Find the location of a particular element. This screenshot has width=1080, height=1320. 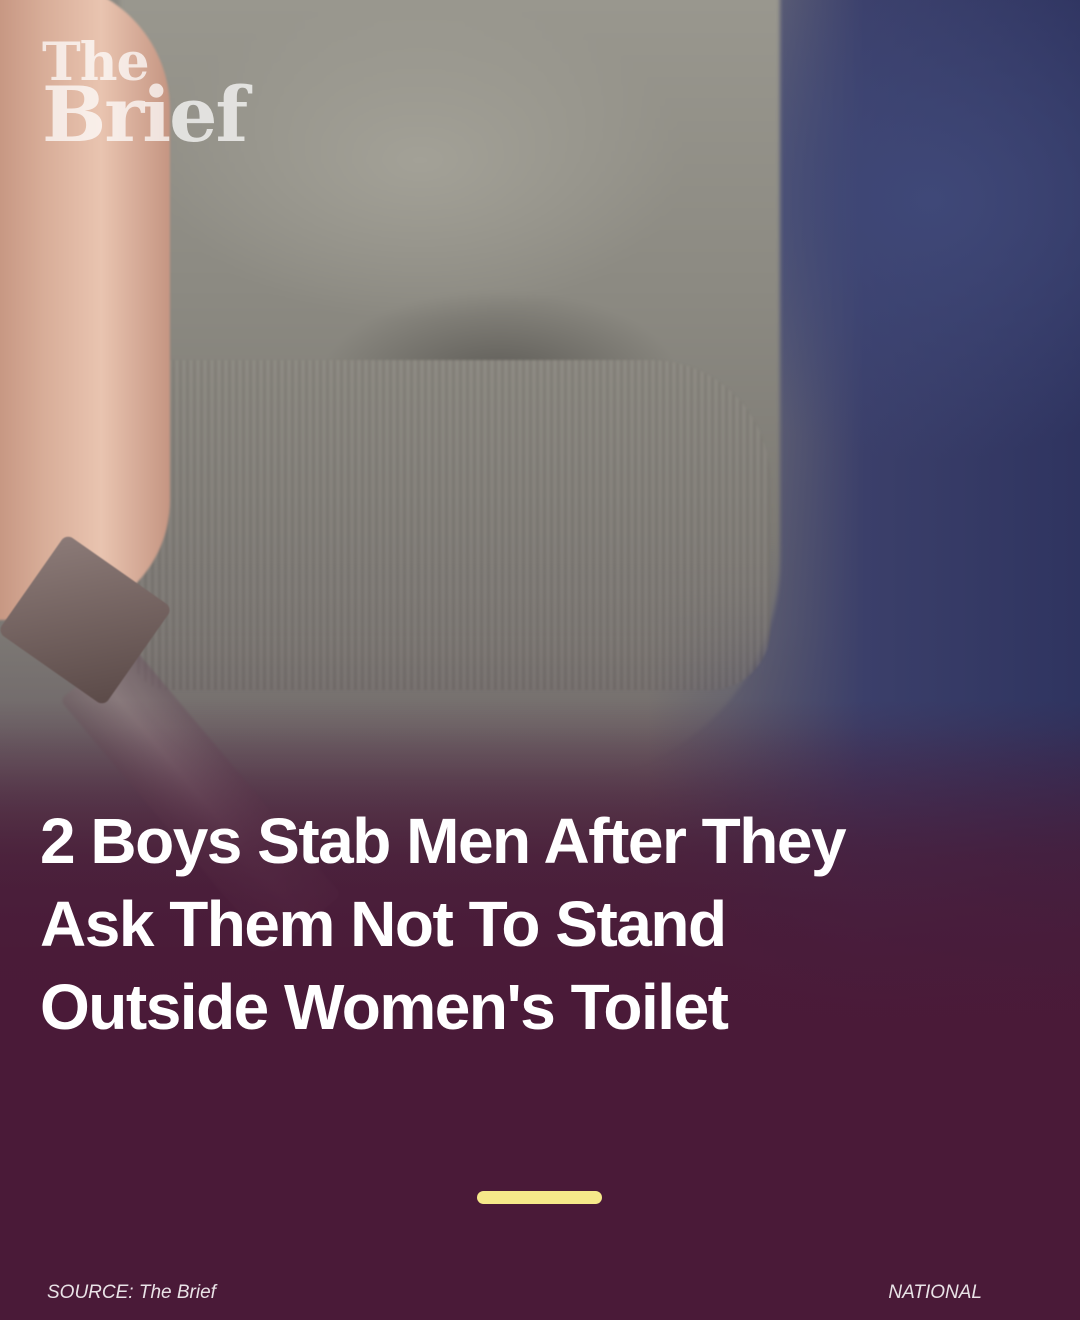

logo-line-2: Brief is located at coordinates (145, 114).